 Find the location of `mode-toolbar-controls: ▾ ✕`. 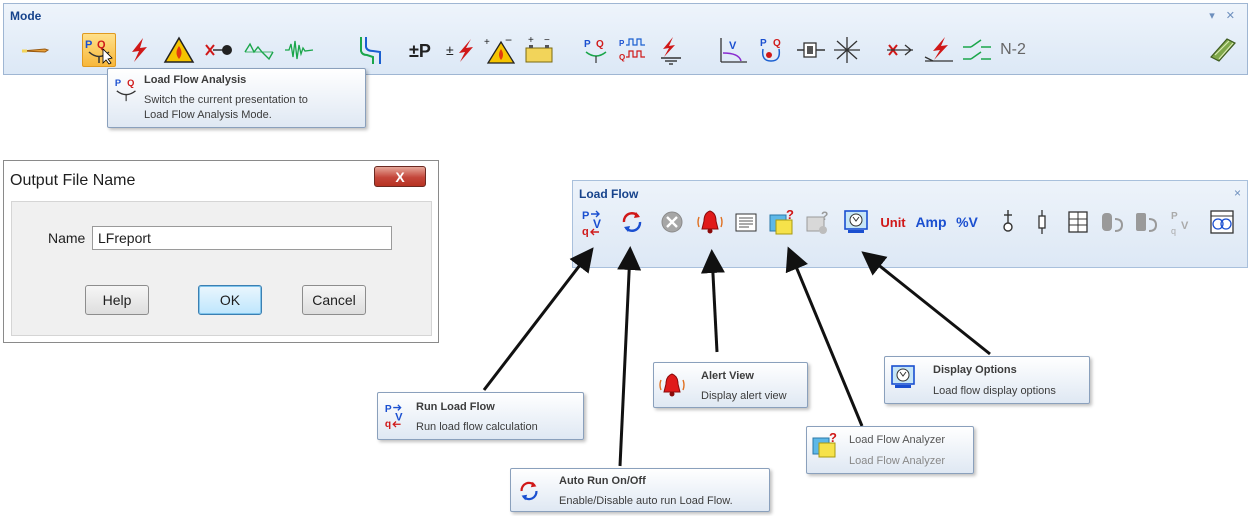

mode-toolbar-controls: ▾ ✕ is located at coordinates (1224, 15).